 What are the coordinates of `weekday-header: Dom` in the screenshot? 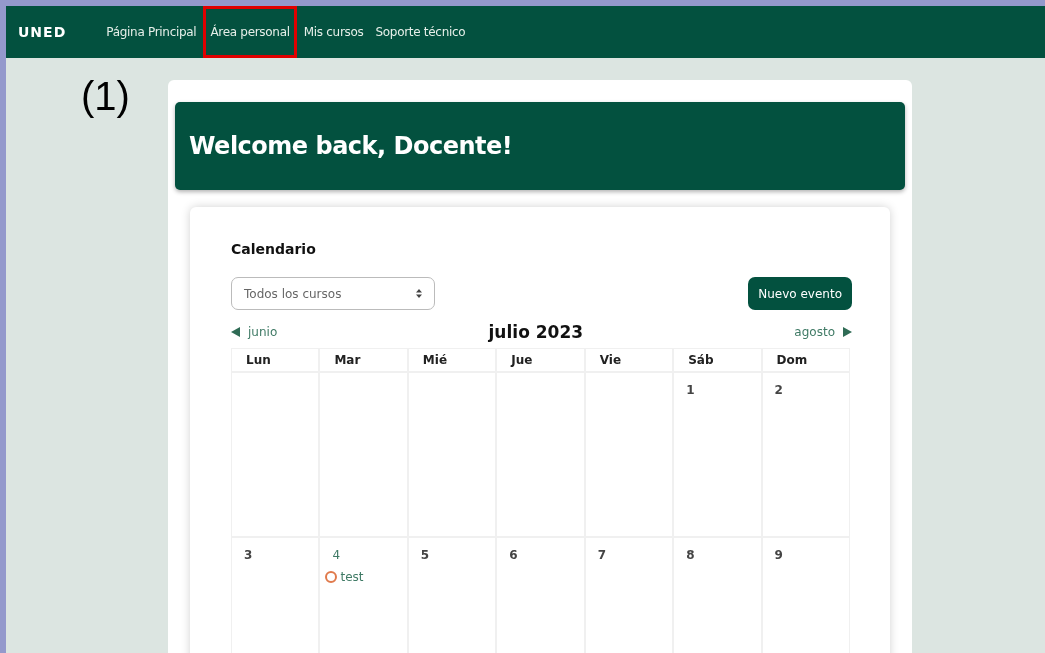 It's located at (792, 360).